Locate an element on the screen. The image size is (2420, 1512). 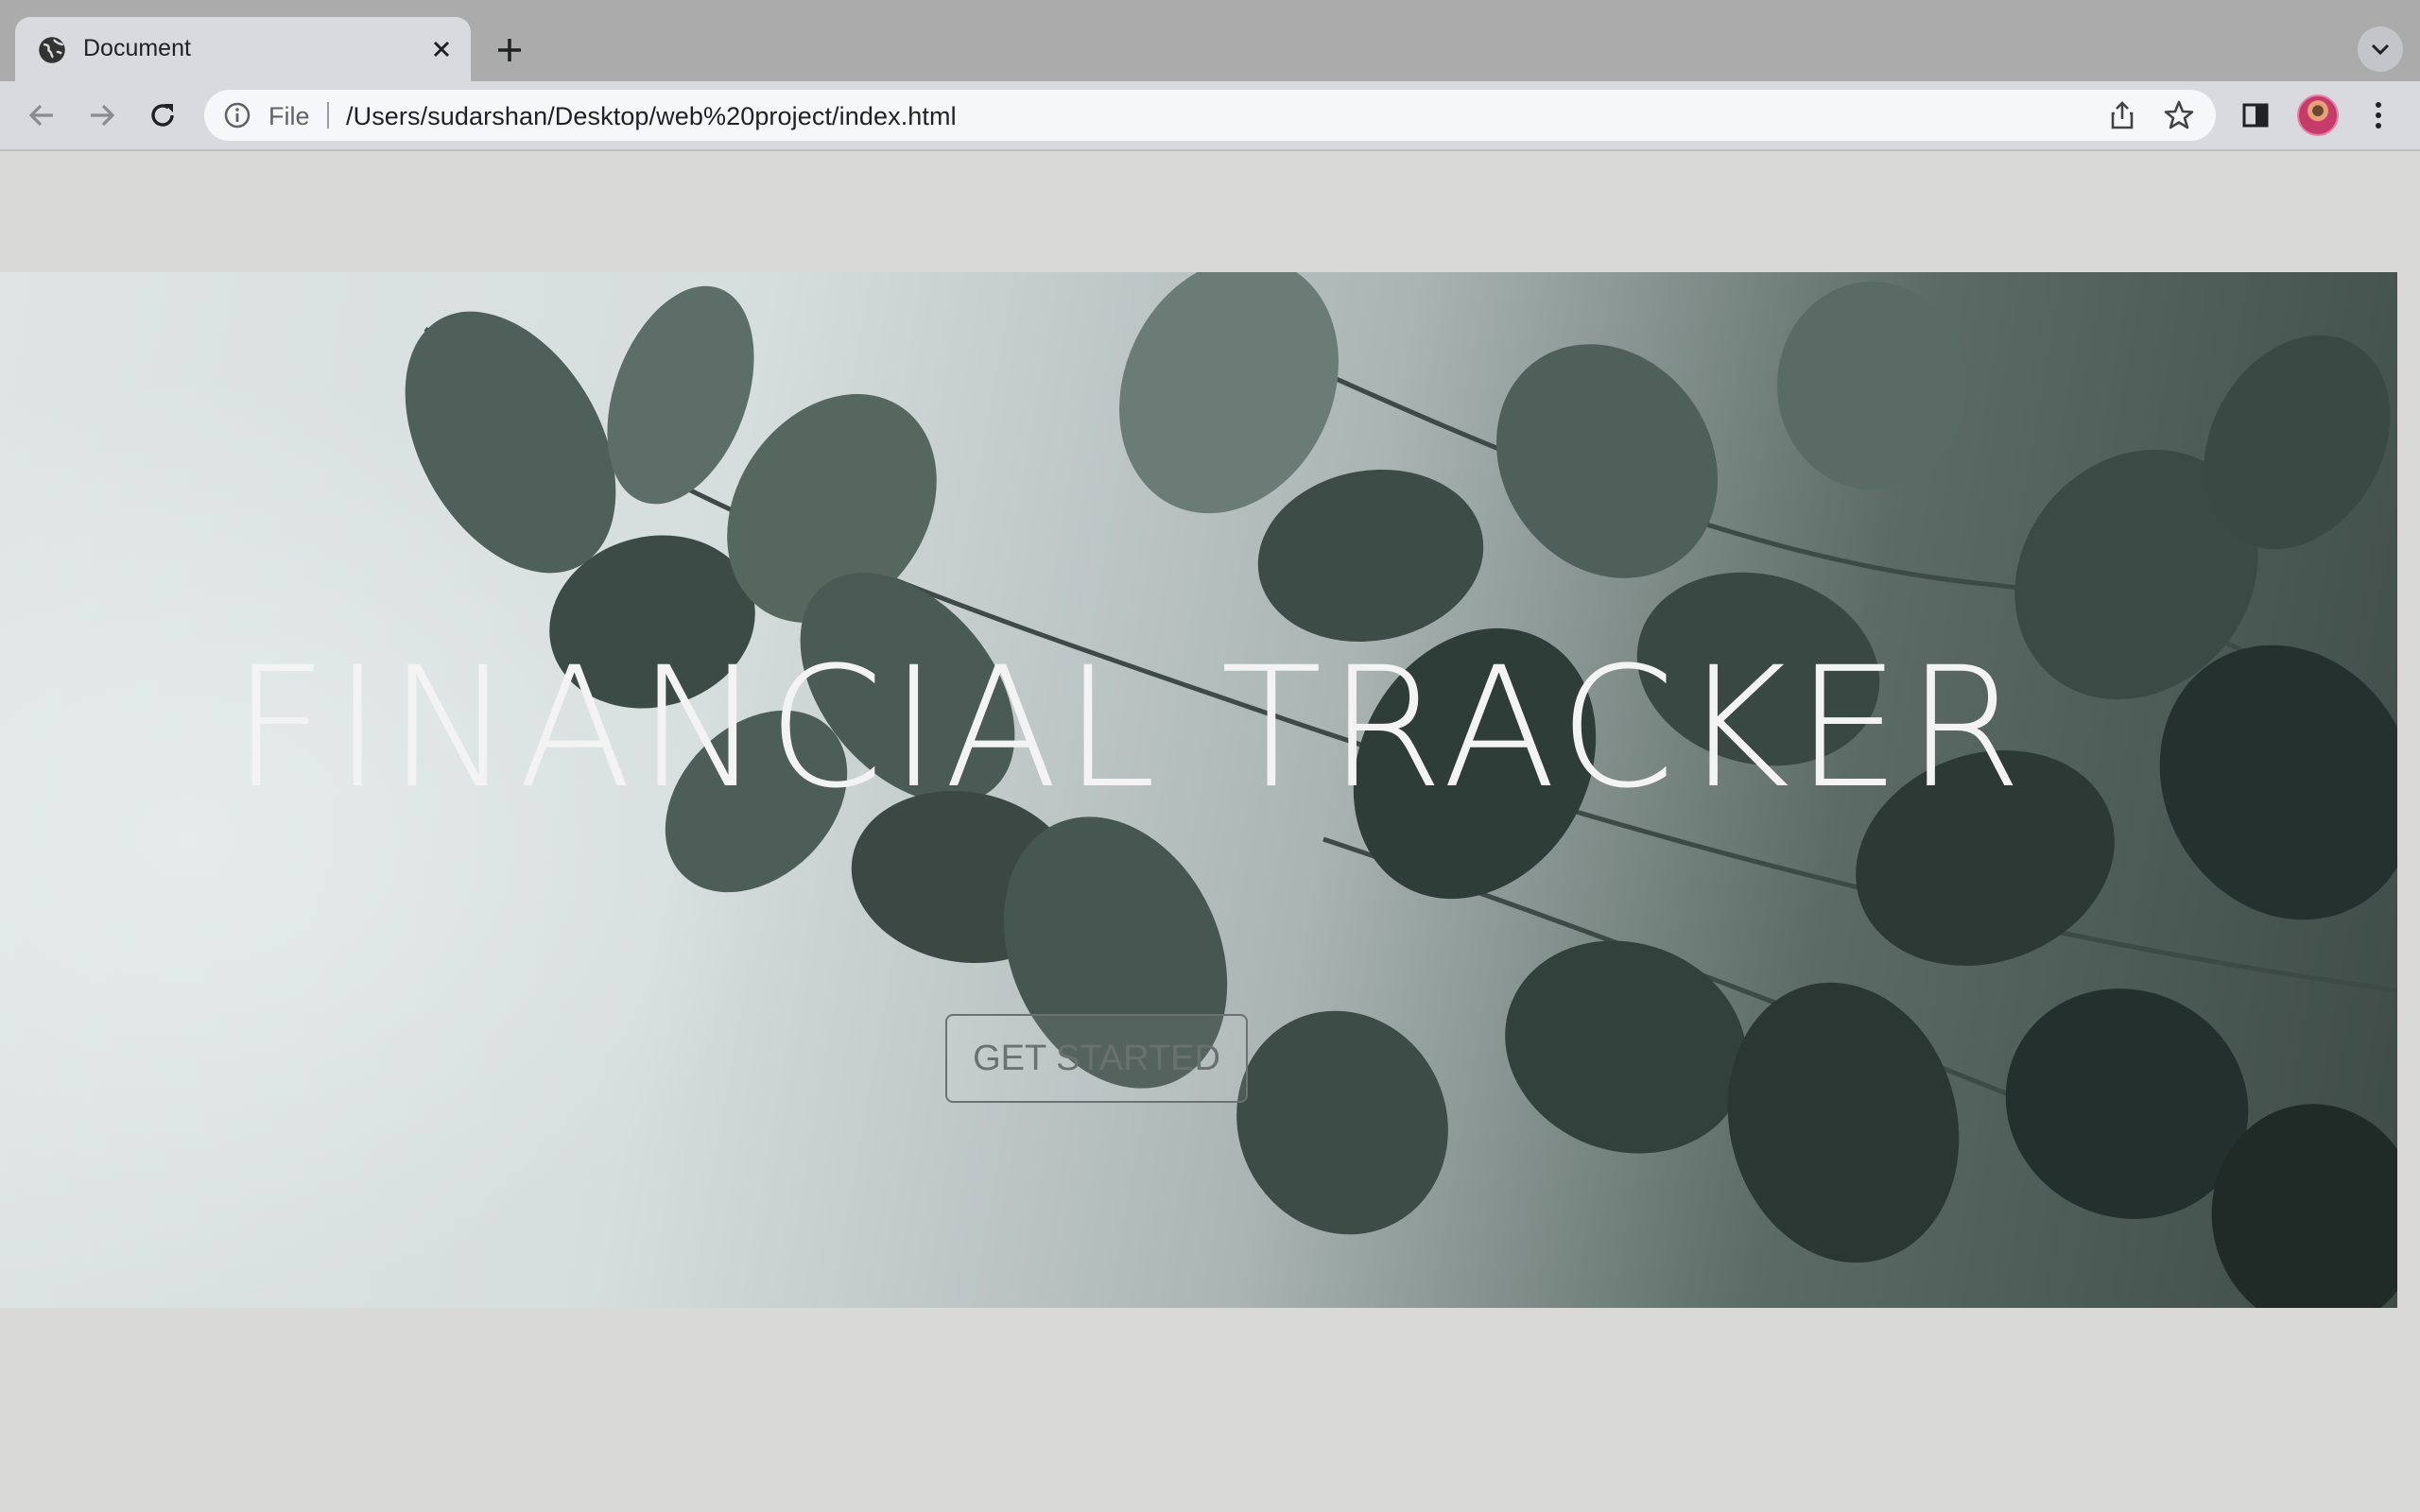
hero-title: FINANCIAL TRACKER is located at coordinates (1130, 728).